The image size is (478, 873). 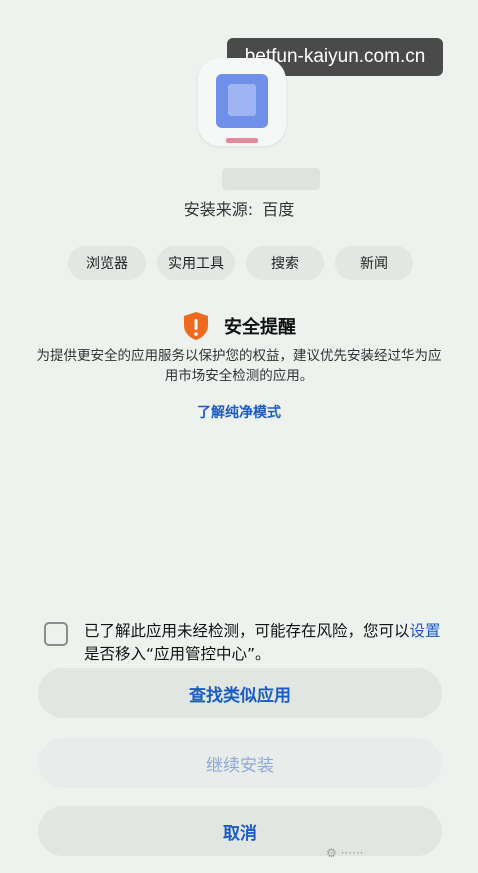 I want to click on shield-warning-icon, so click(x=196, y=326).